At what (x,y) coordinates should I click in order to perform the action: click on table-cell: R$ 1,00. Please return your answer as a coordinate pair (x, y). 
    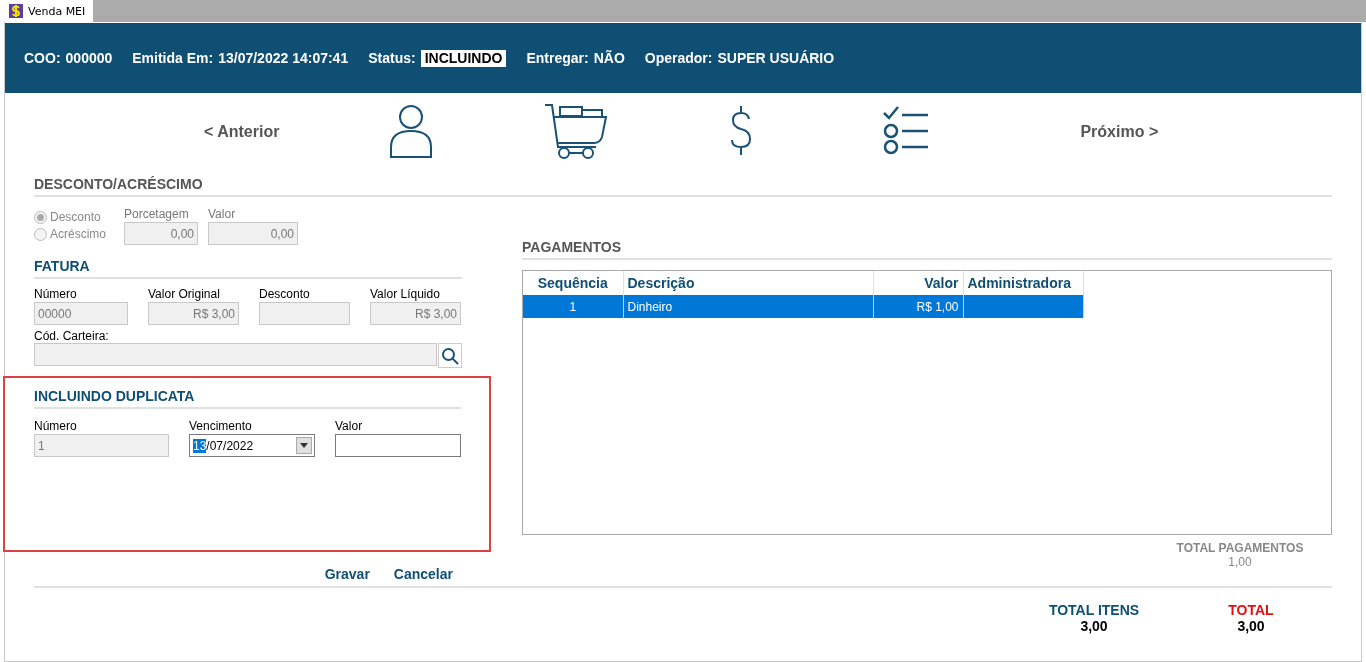
    Looking at the image, I should click on (918, 306).